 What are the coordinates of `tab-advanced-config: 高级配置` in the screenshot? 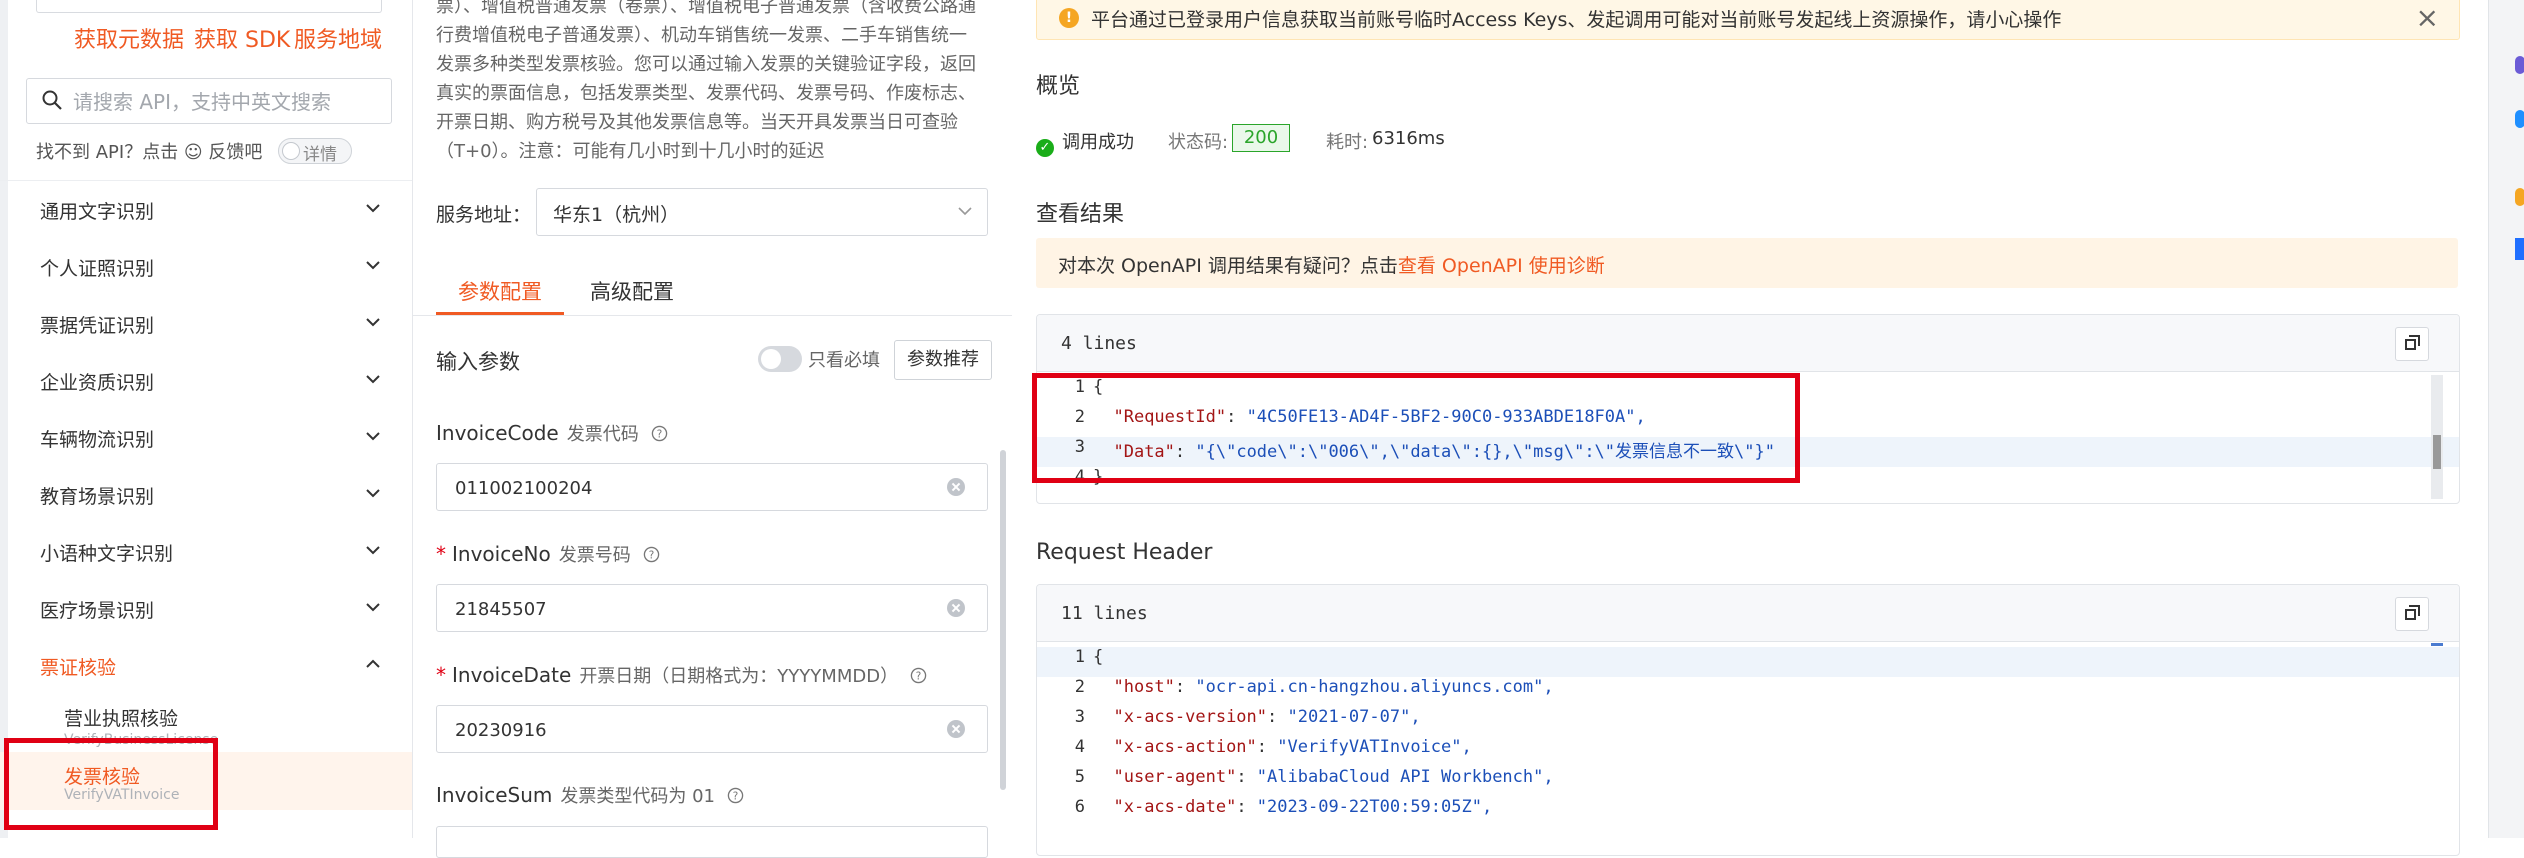 It's located at (632, 291).